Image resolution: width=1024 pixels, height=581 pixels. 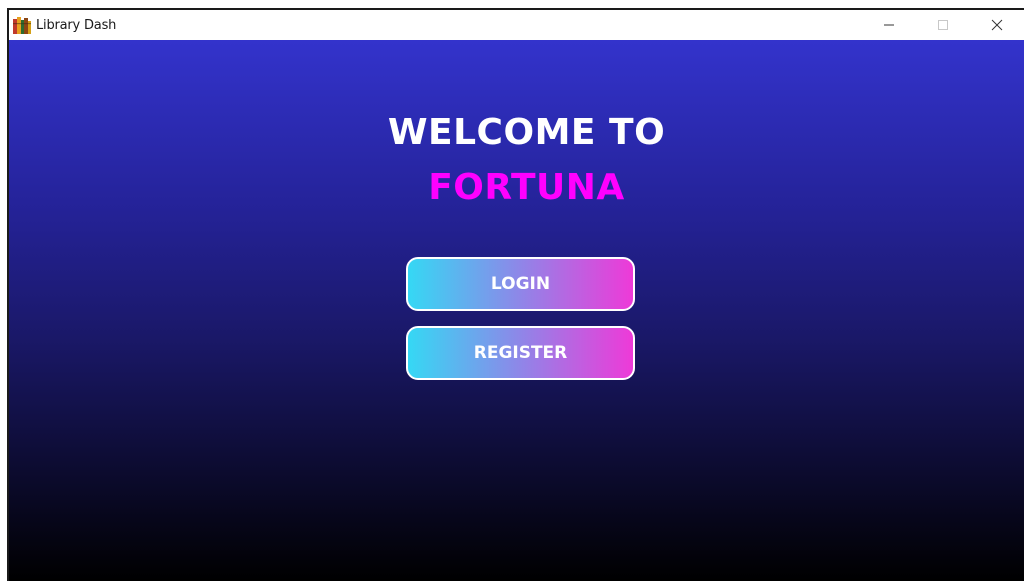 I want to click on title-bar: Library Dash, so click(x=516, y=25).